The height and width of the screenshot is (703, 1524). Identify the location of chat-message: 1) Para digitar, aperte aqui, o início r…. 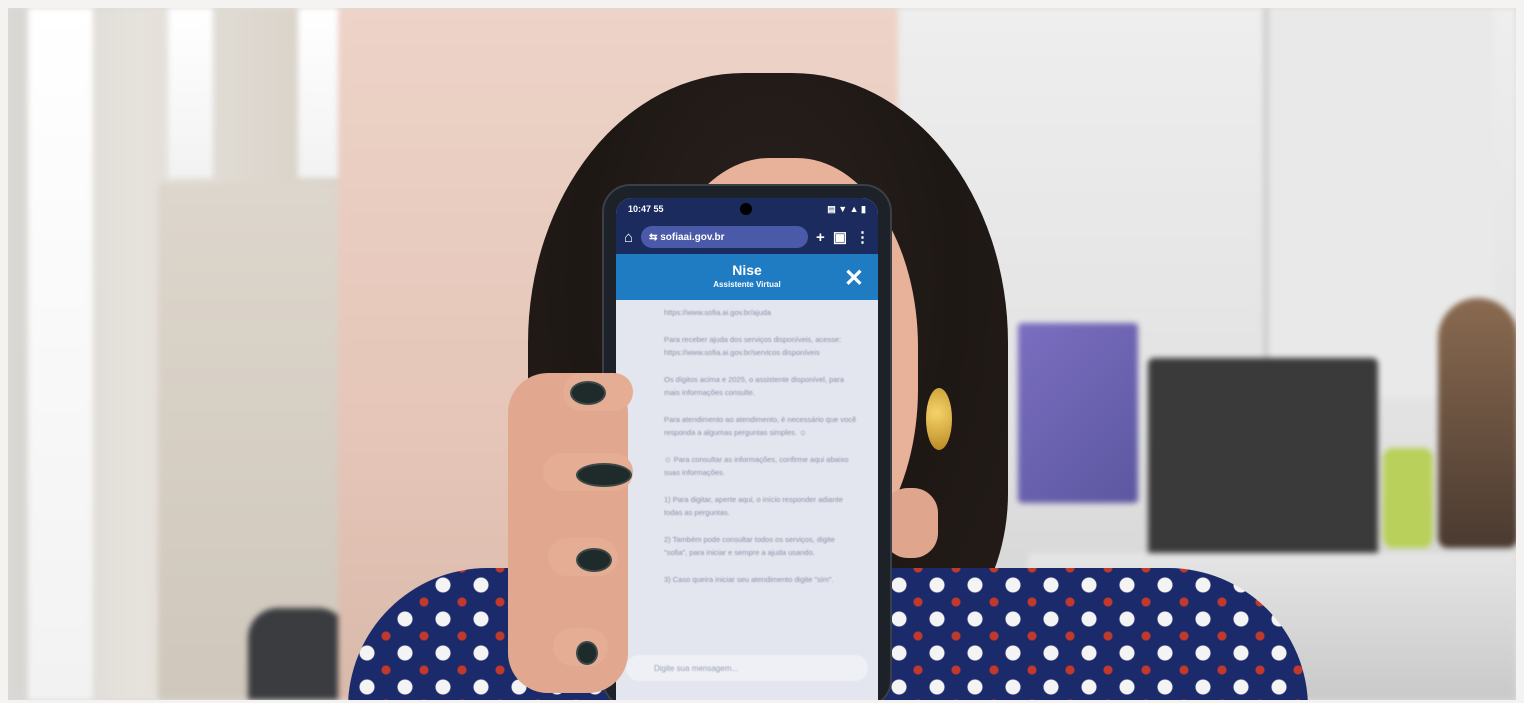
(753, 506).